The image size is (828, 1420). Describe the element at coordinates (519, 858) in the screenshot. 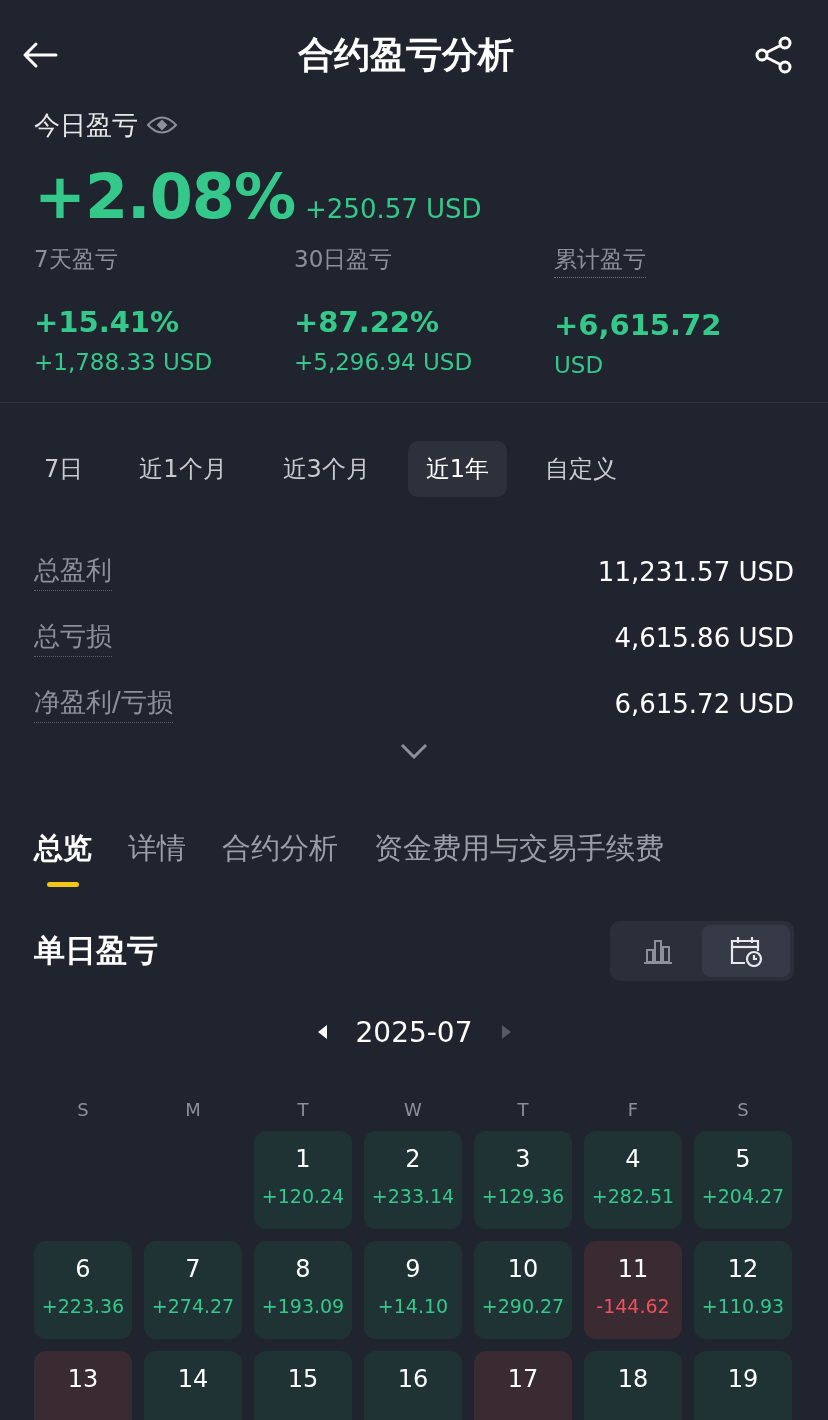

I see `section-tab: 资金费用与交易手续费` at that location.